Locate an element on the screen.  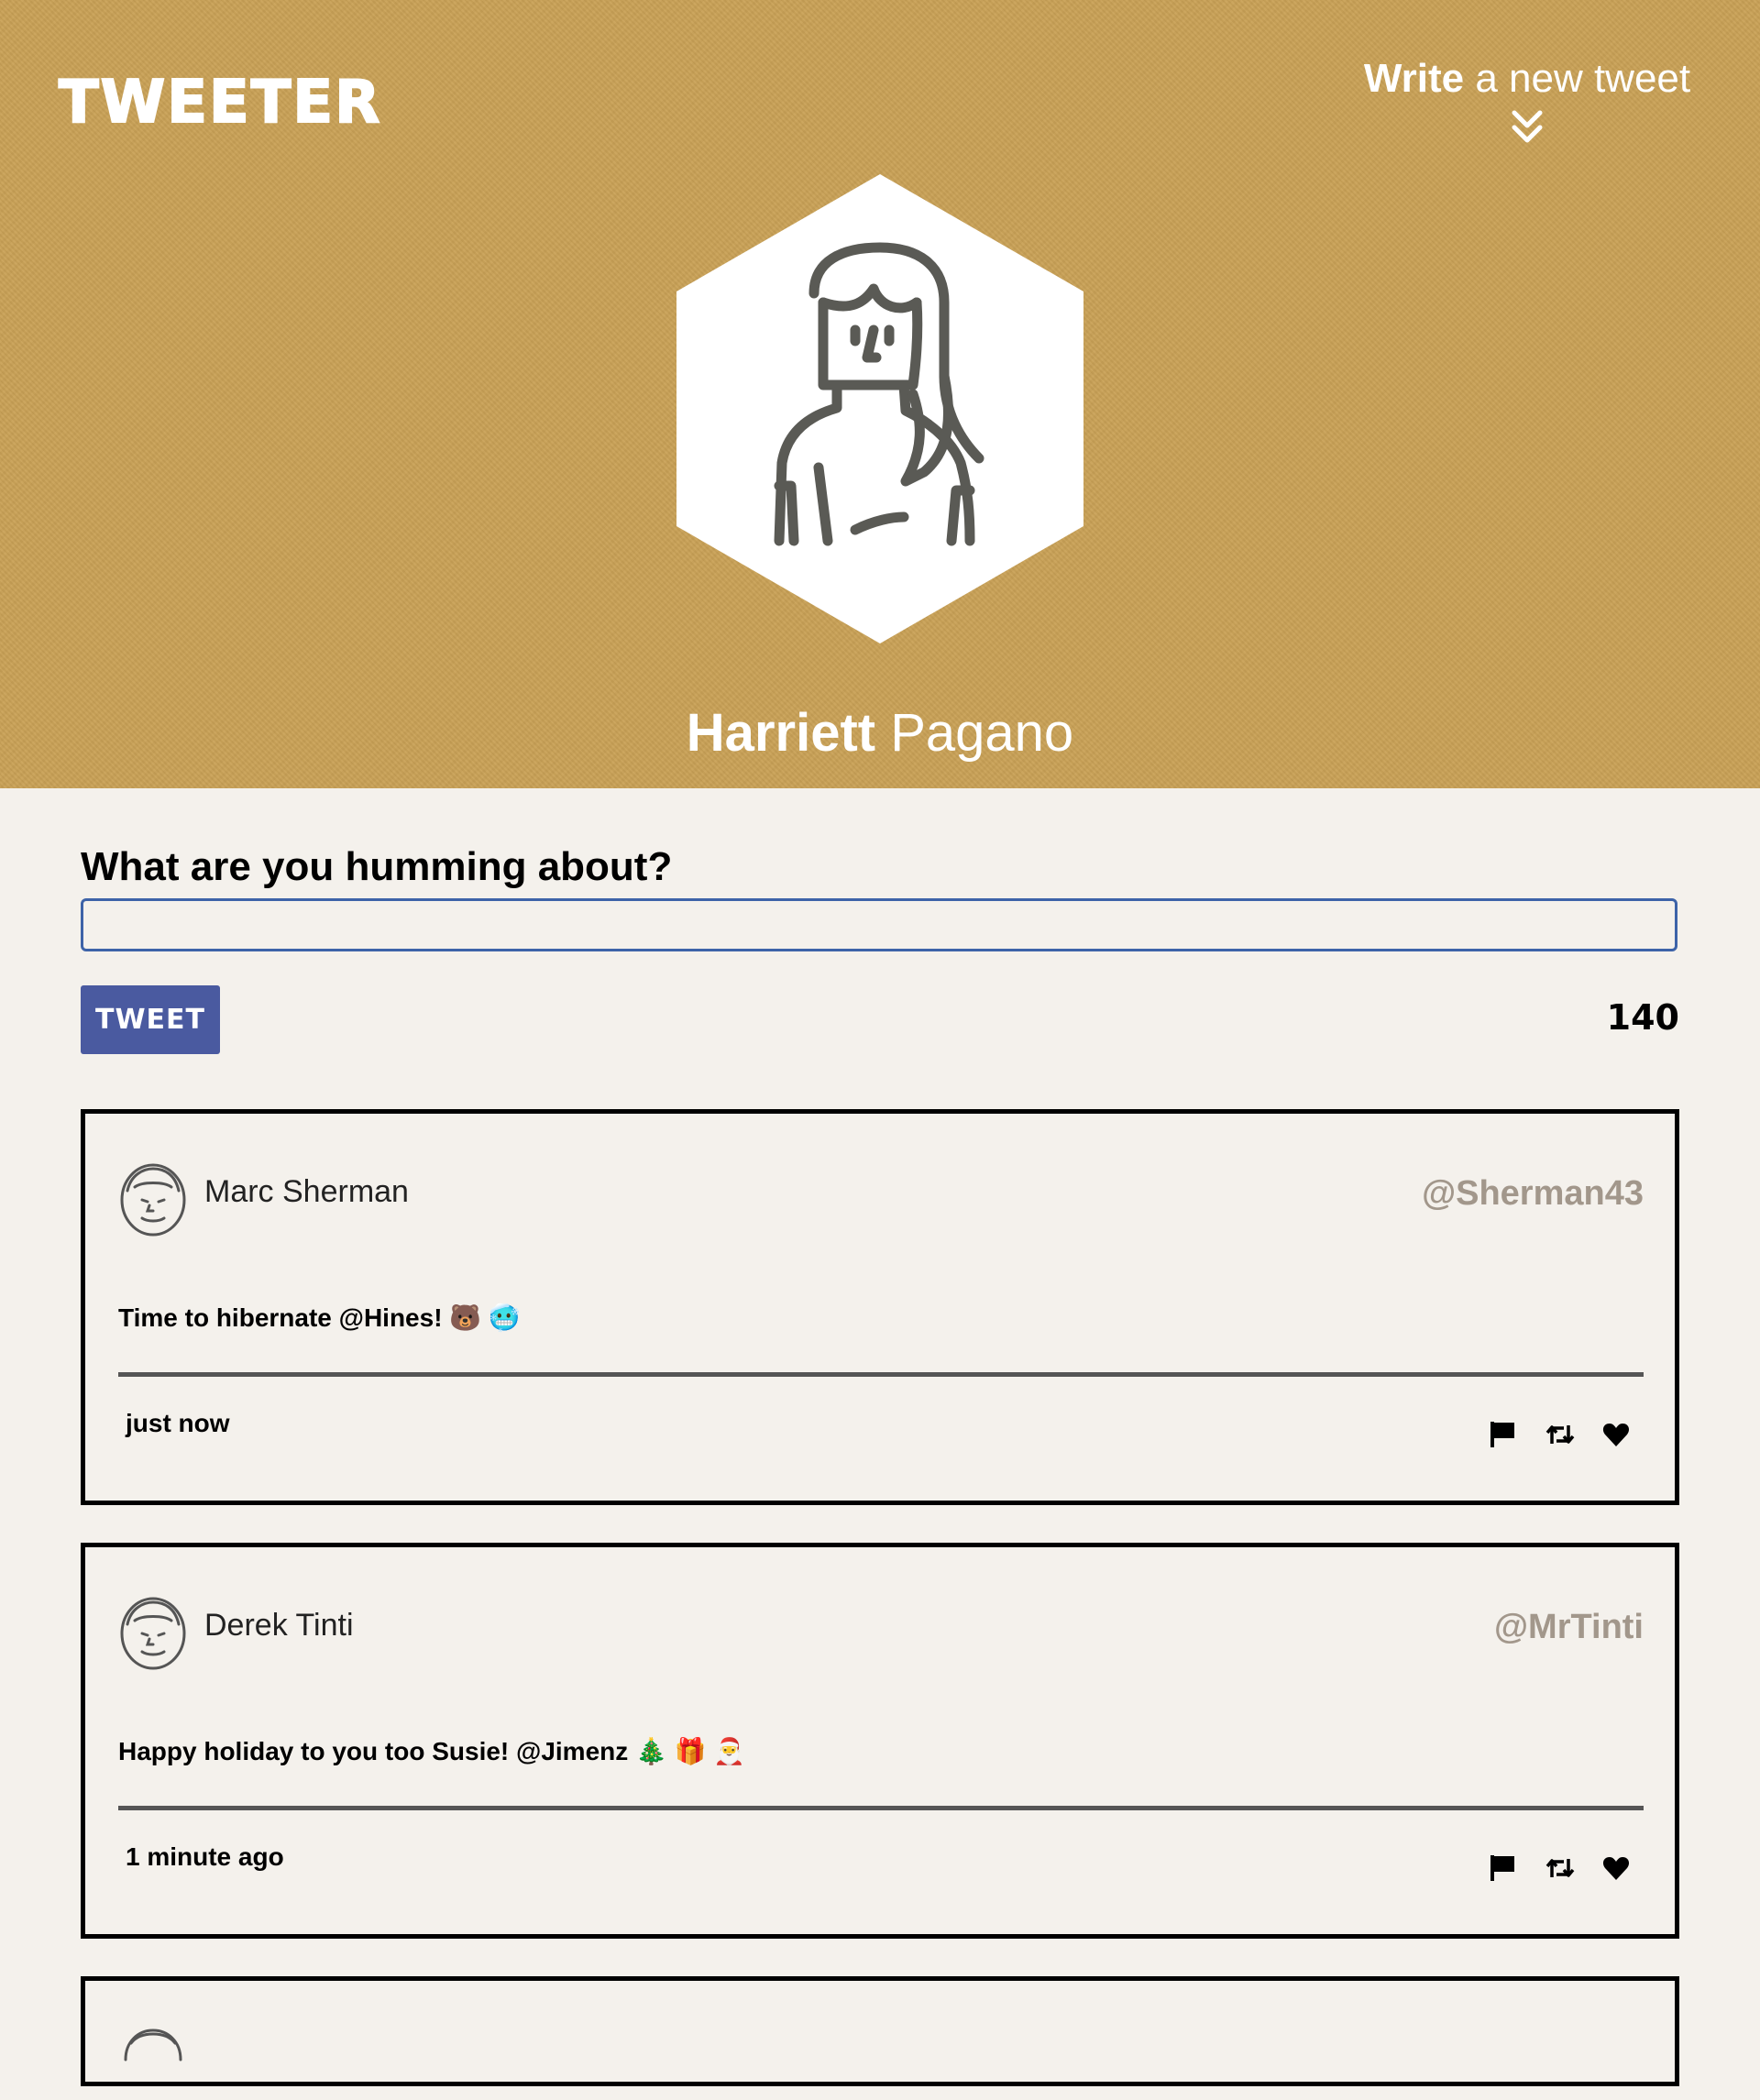
profile-name: Harriett Pagano is located at coordinates (880, 733).